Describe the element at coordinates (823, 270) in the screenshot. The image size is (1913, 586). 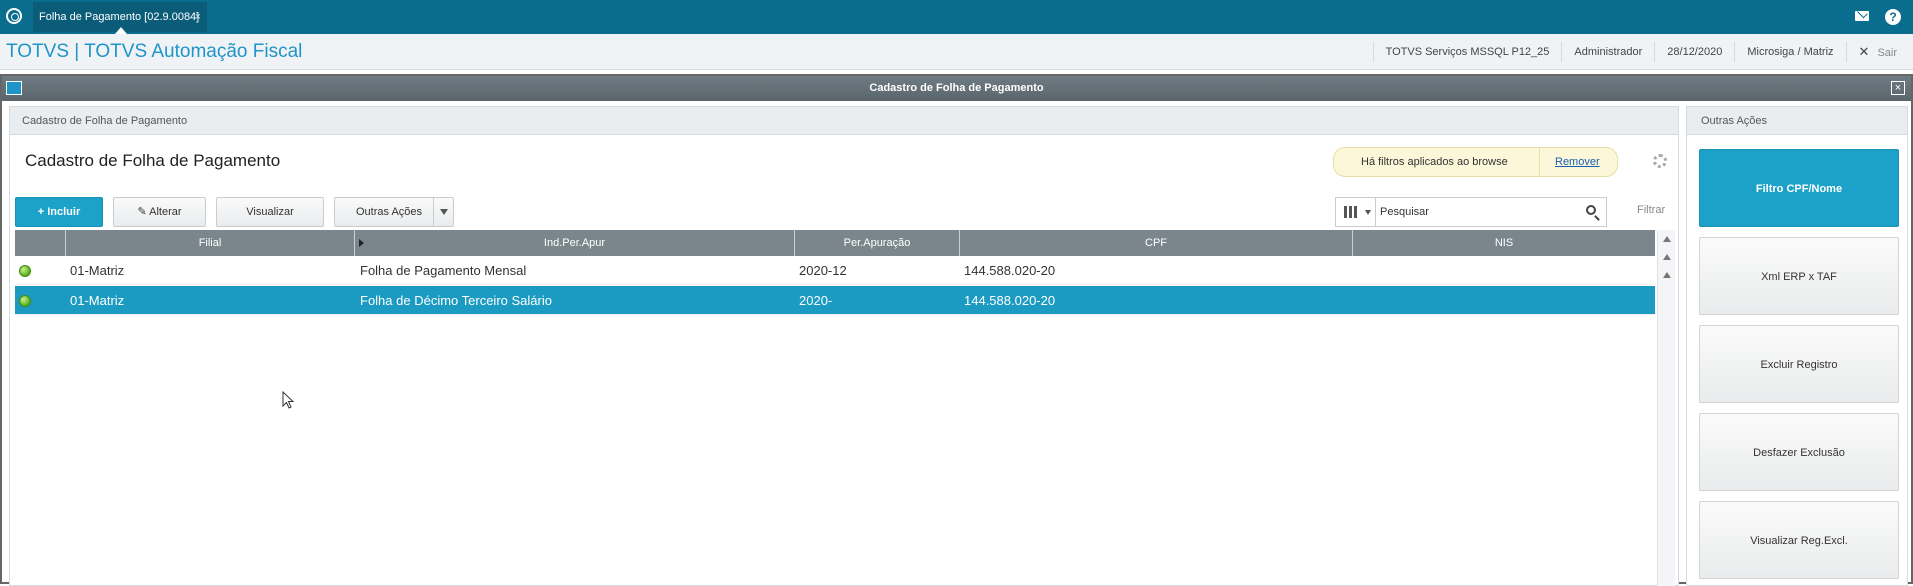
I see `cell-per-apuracao: 2020-12` at that location.